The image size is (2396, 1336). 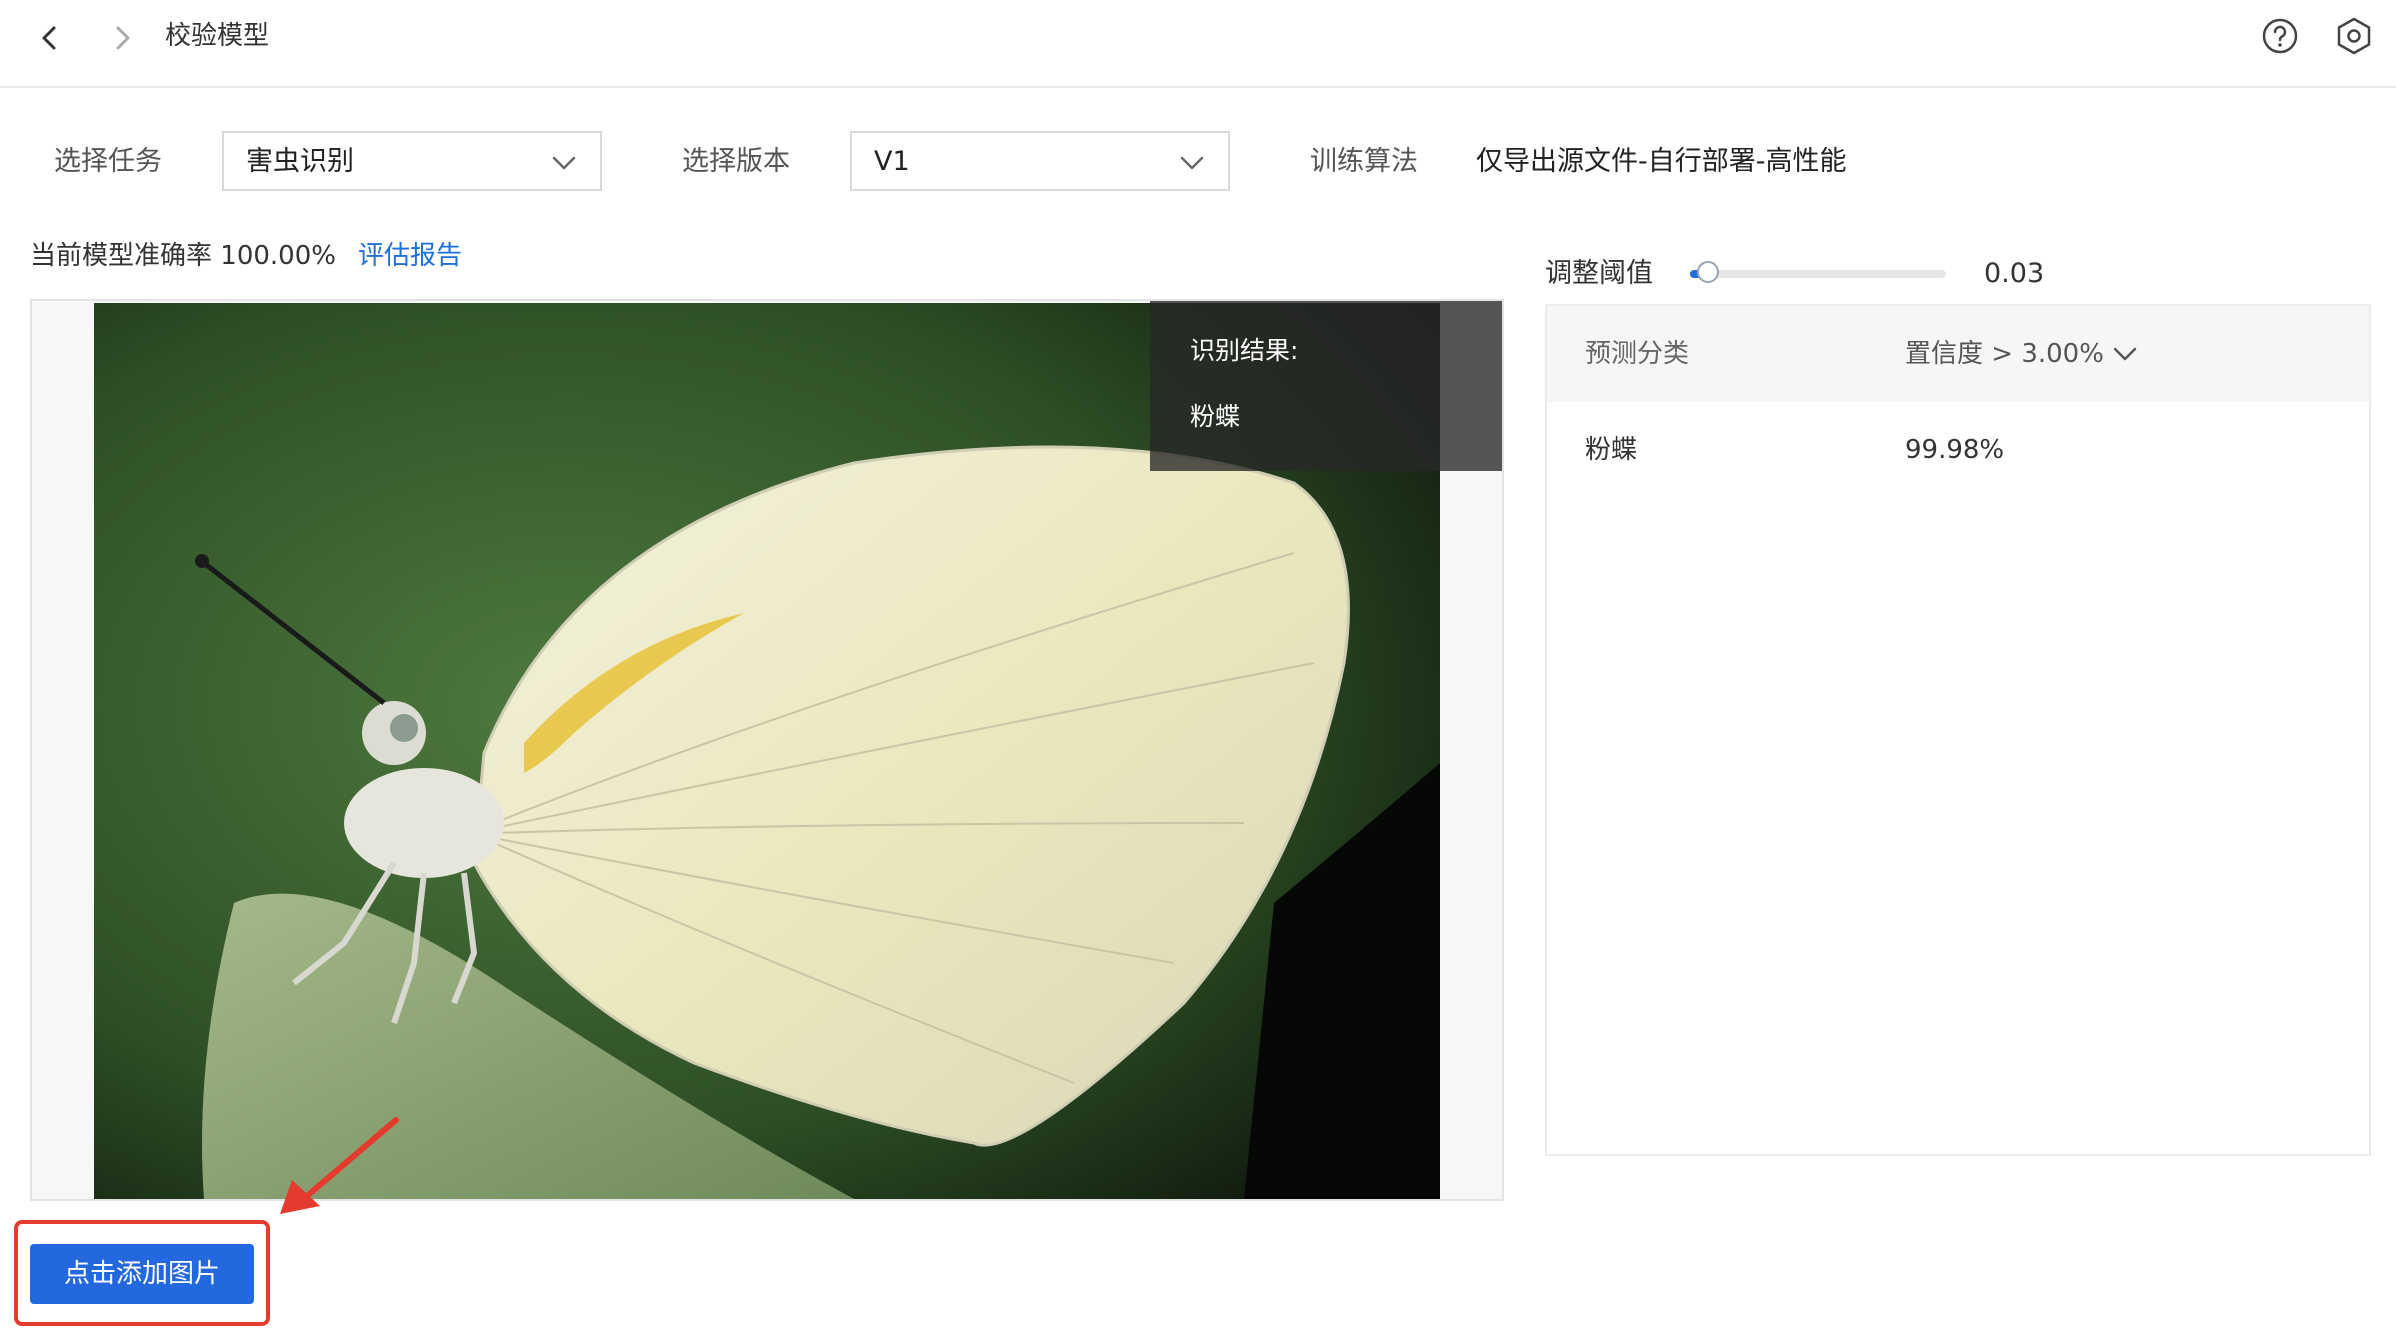 What do you see at coordinates (412, 161) in the screenshot?
I see `task-select: 害虫识别` at bounding box center [412, 161].